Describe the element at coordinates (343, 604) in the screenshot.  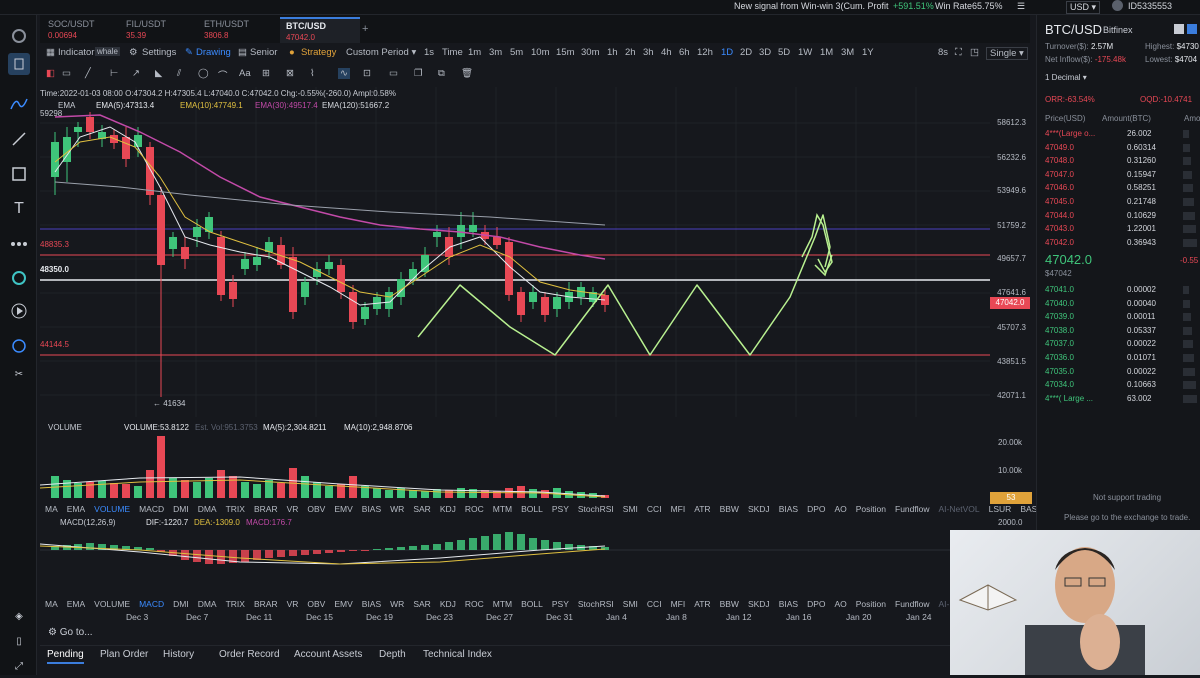
I see `indicator-option-emv: EMV` at that location.